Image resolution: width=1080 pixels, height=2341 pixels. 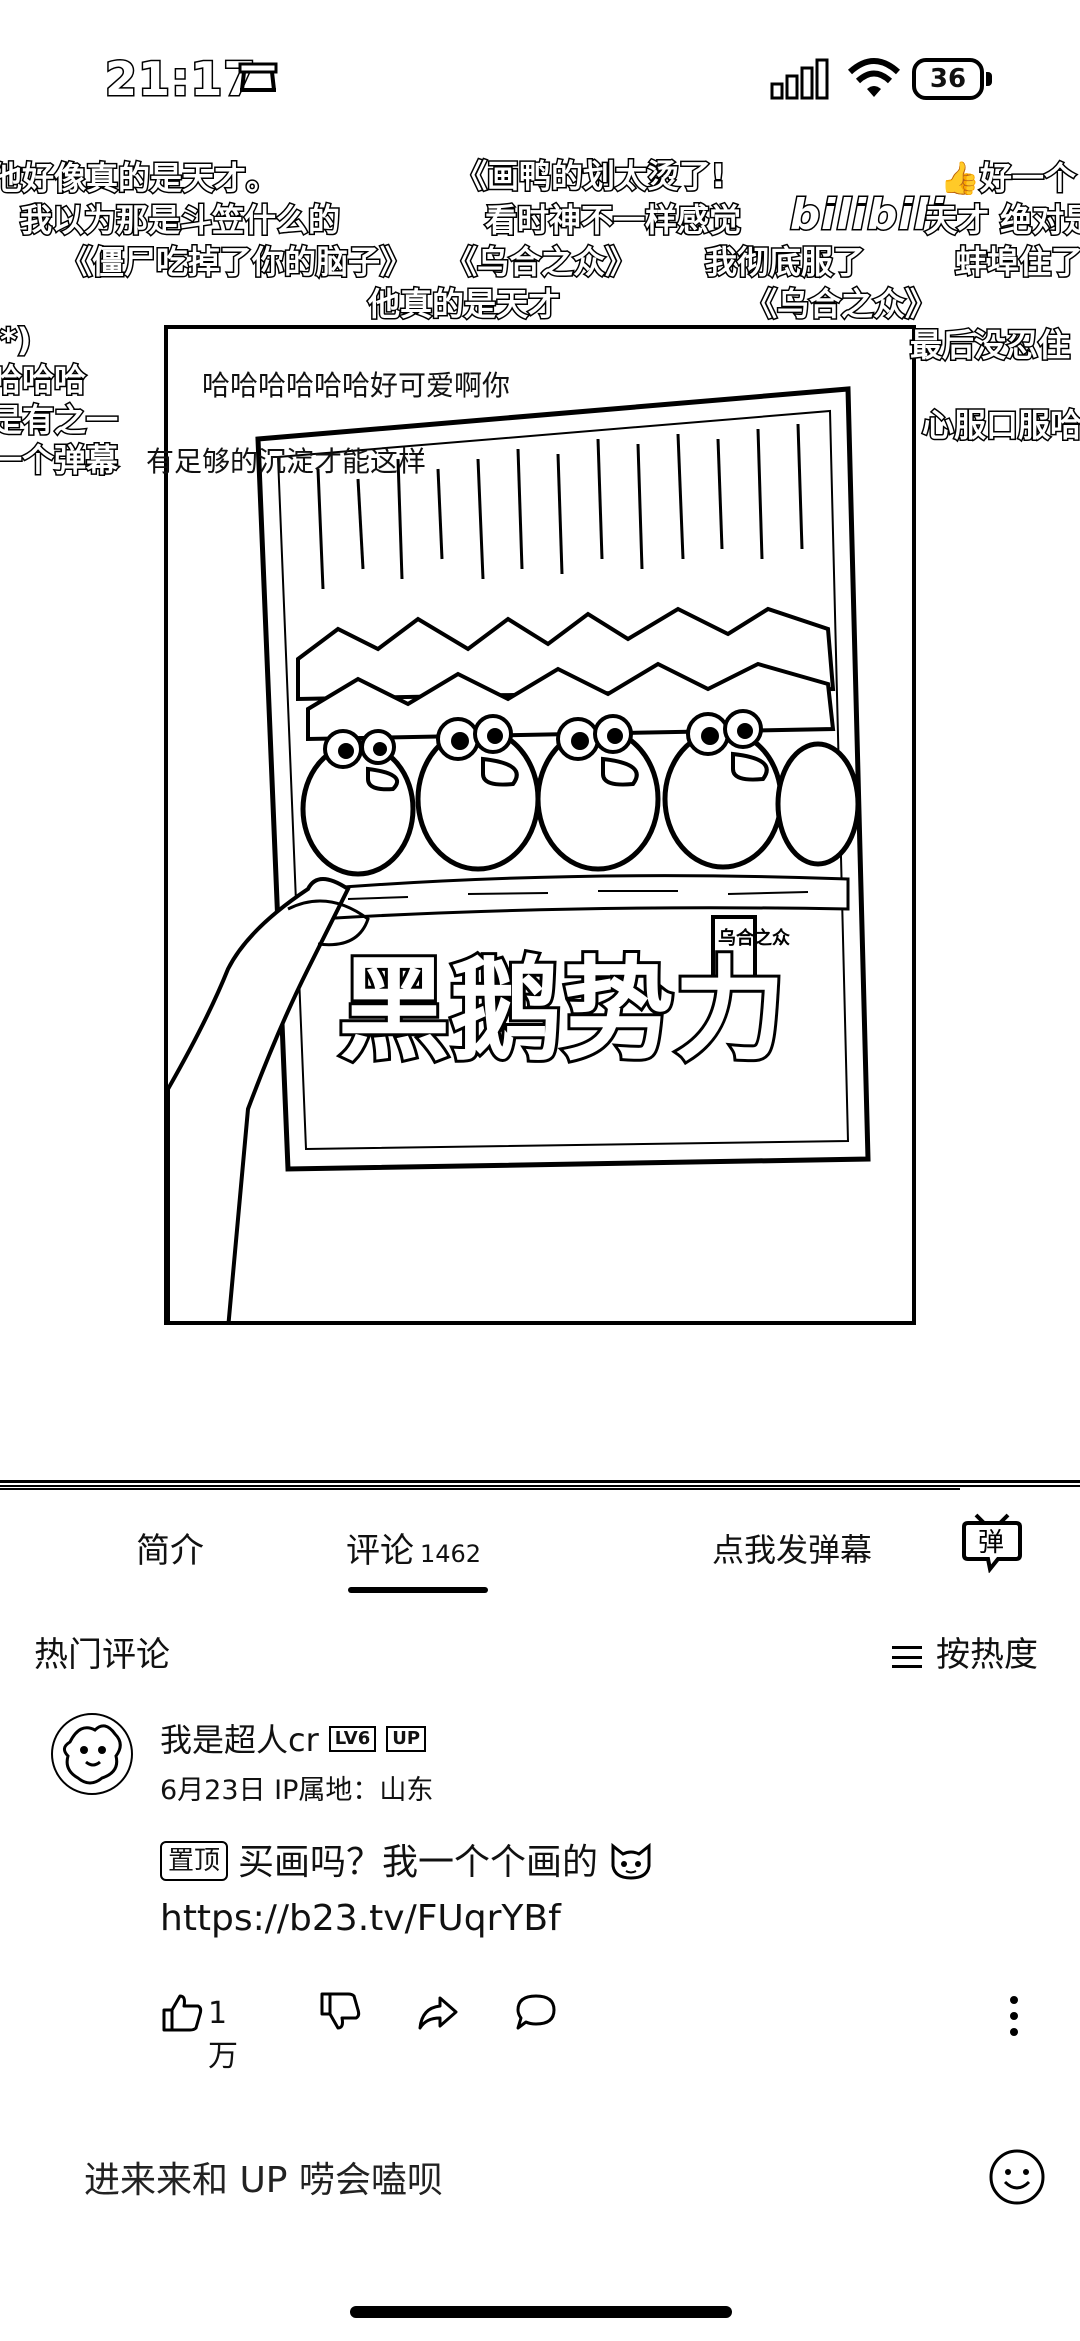 I want to click on sort-label: 按热度, so click(x=987, y=1655).